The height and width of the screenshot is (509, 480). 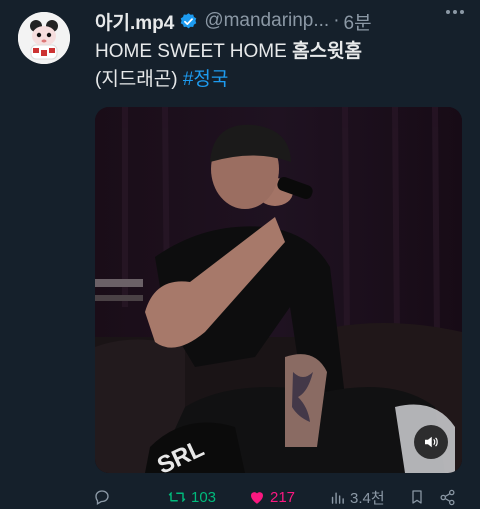 I want to click on share-button, so click(x=447, y=497).